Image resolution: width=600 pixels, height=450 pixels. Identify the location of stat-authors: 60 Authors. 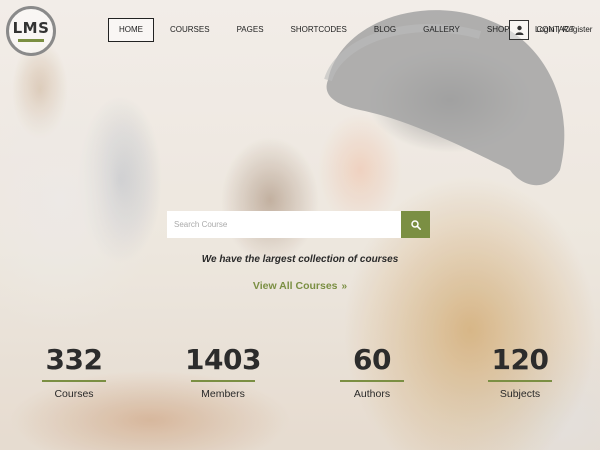
(372, 372).